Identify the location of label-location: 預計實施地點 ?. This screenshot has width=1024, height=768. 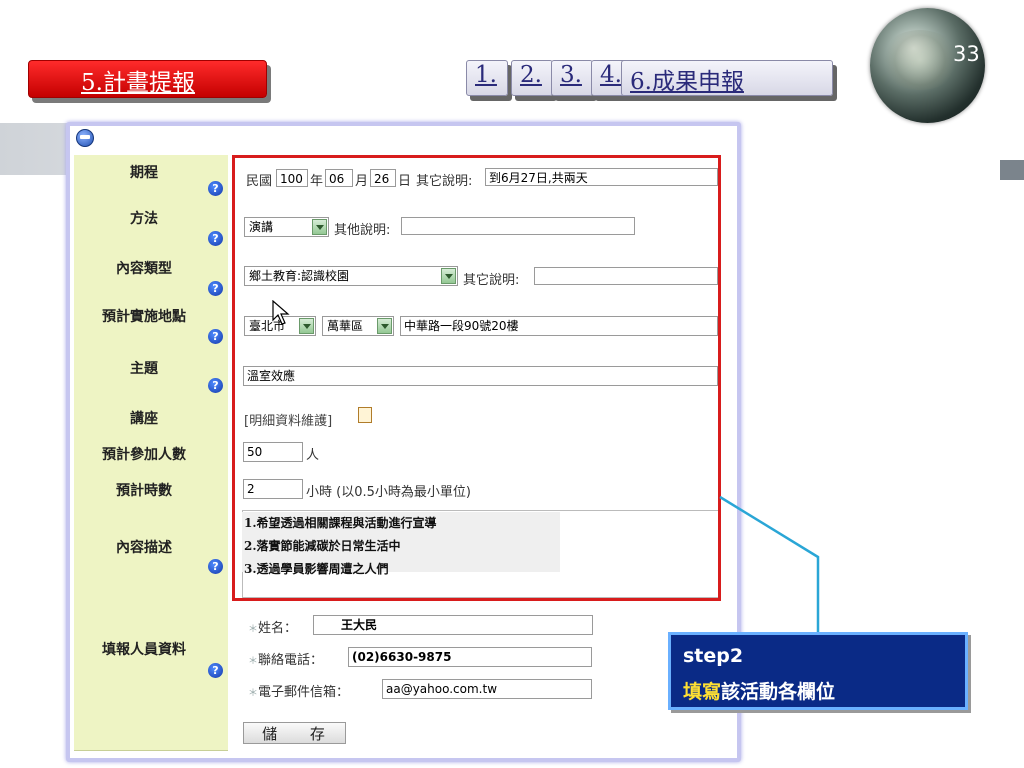
(151, 326).